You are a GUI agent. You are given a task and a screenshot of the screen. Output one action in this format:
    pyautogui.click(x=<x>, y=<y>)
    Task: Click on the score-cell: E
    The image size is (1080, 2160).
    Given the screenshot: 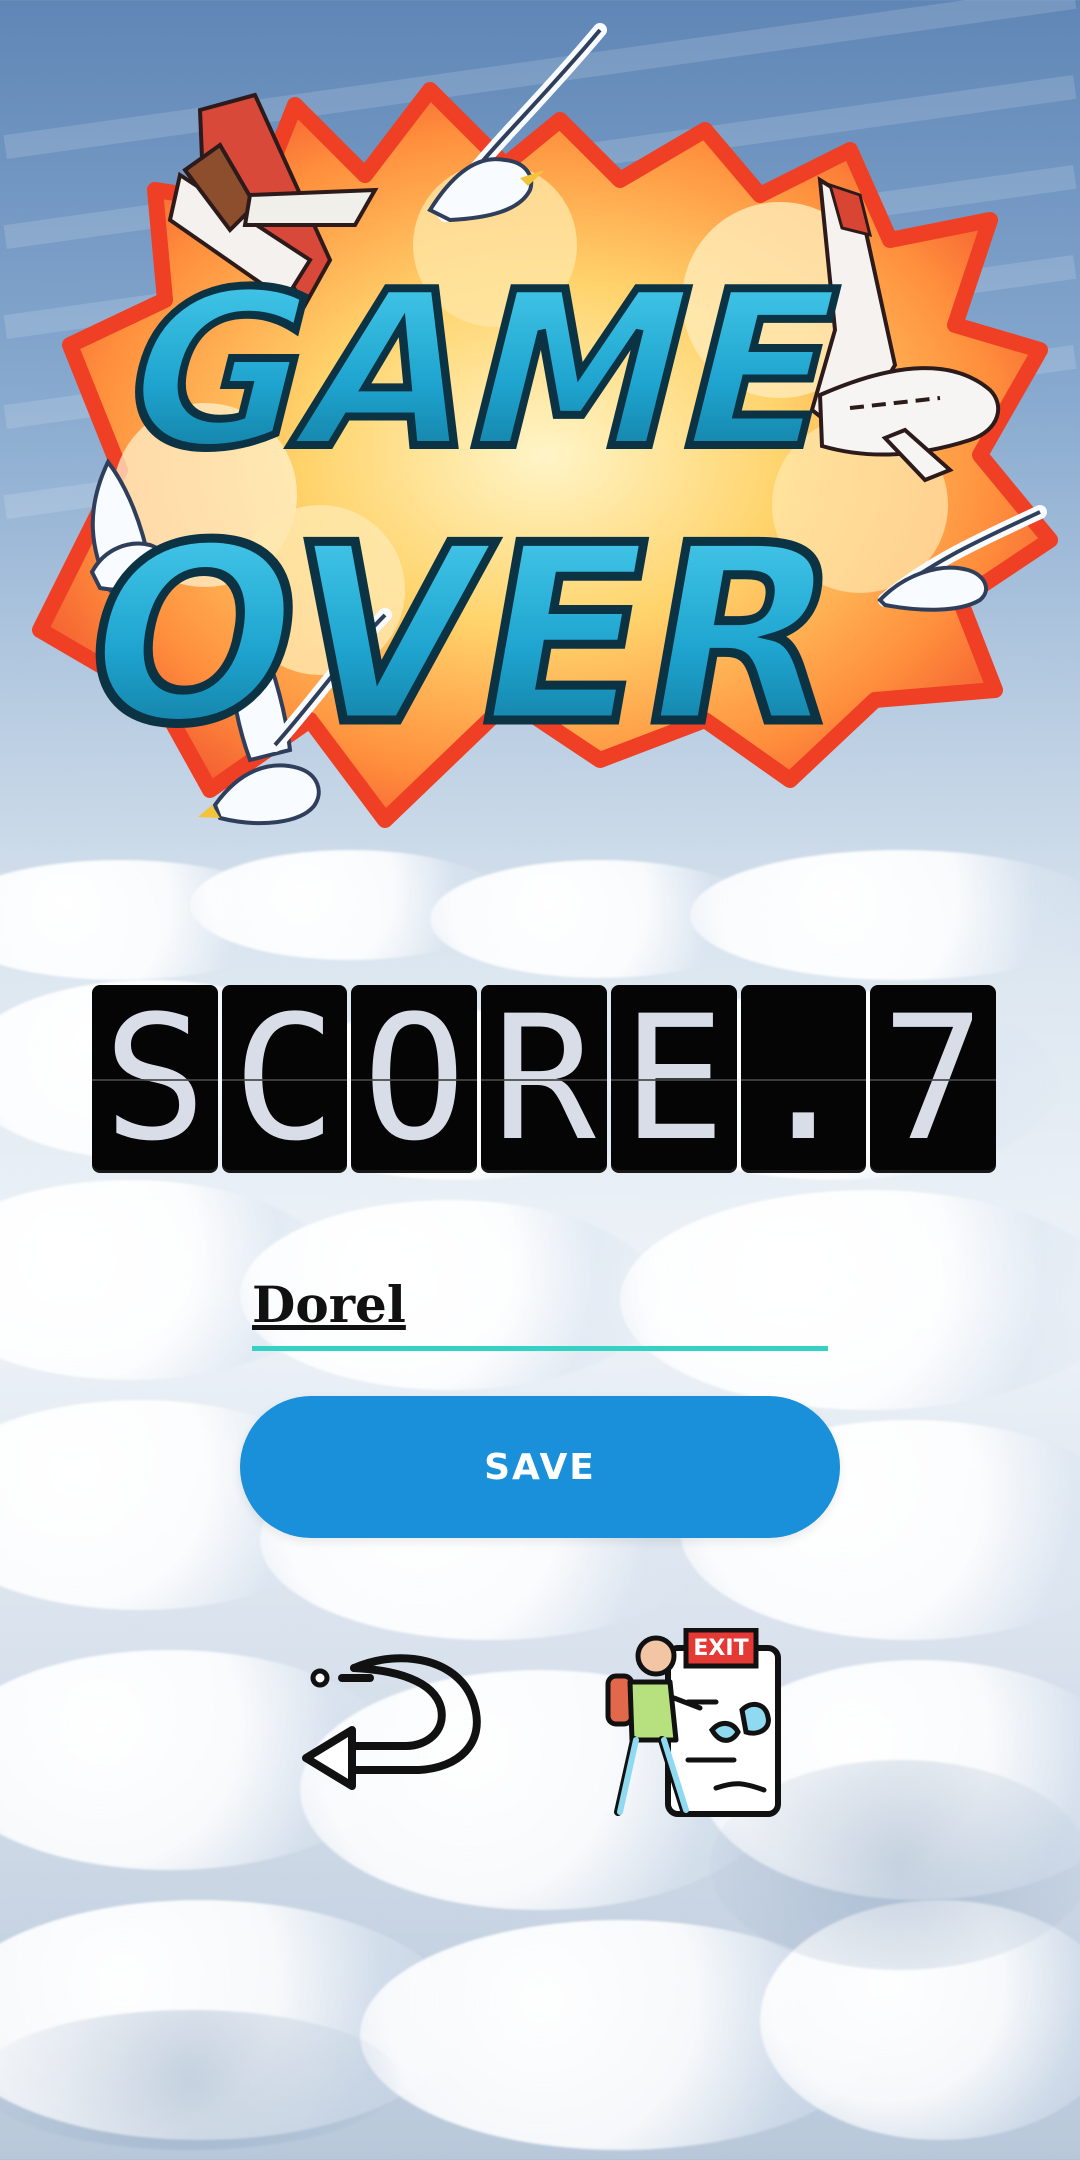 What is the action you would take?
    pyautogui.click(x=673, y=1079)
    